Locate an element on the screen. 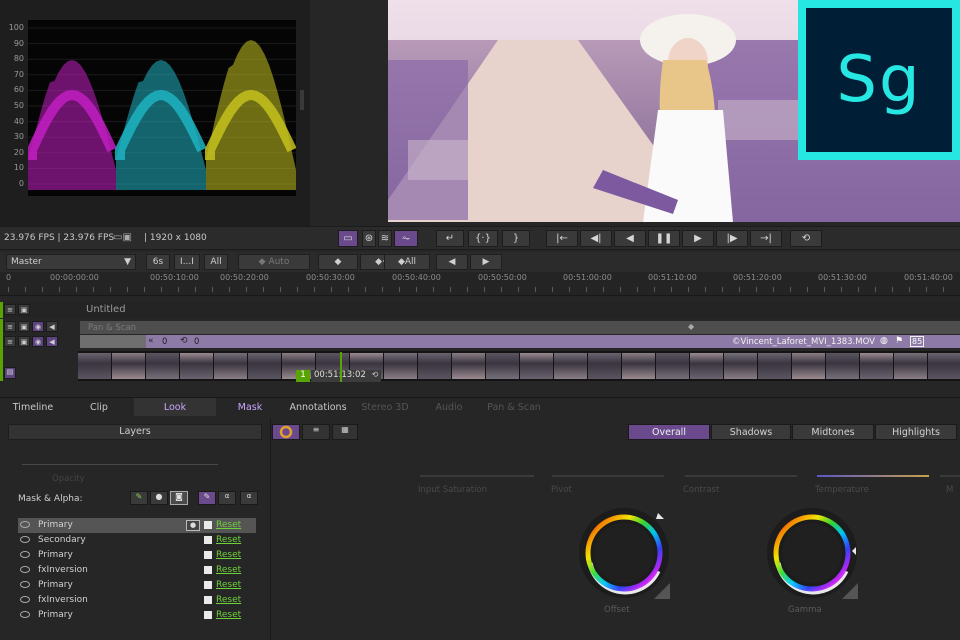 This screenshot has height=640, width=960. go-to-end-button: →| is located at coordinates (766, 238).